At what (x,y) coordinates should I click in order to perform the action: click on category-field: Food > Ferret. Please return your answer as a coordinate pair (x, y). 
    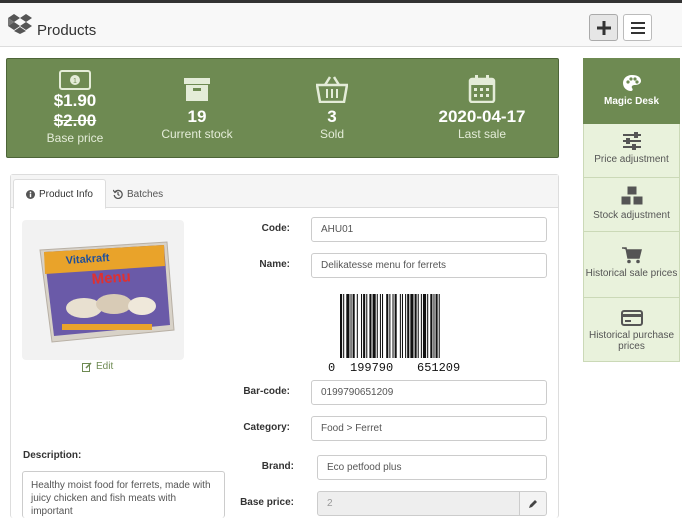
    Looking at the image, I should click on (429, 428).